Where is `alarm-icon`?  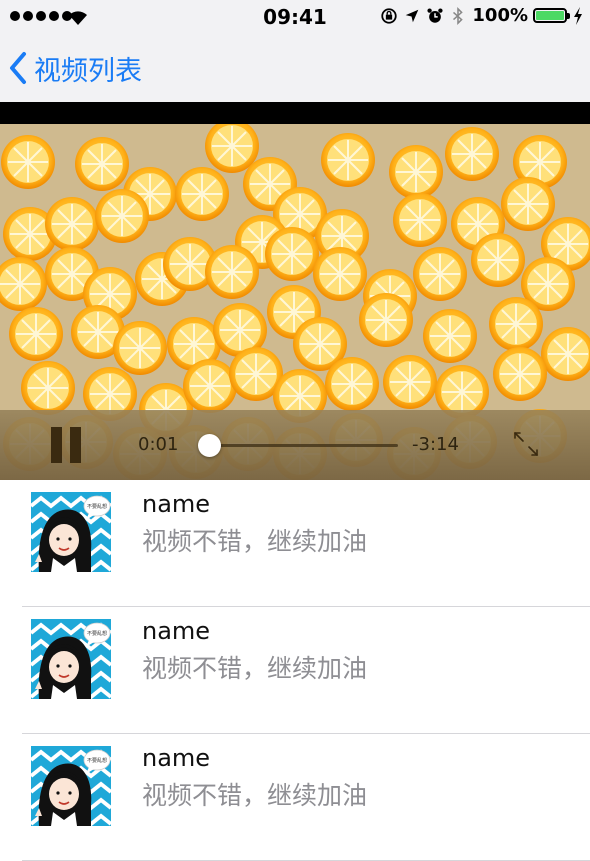 alarm-icon is located at coordinates (435, 15).